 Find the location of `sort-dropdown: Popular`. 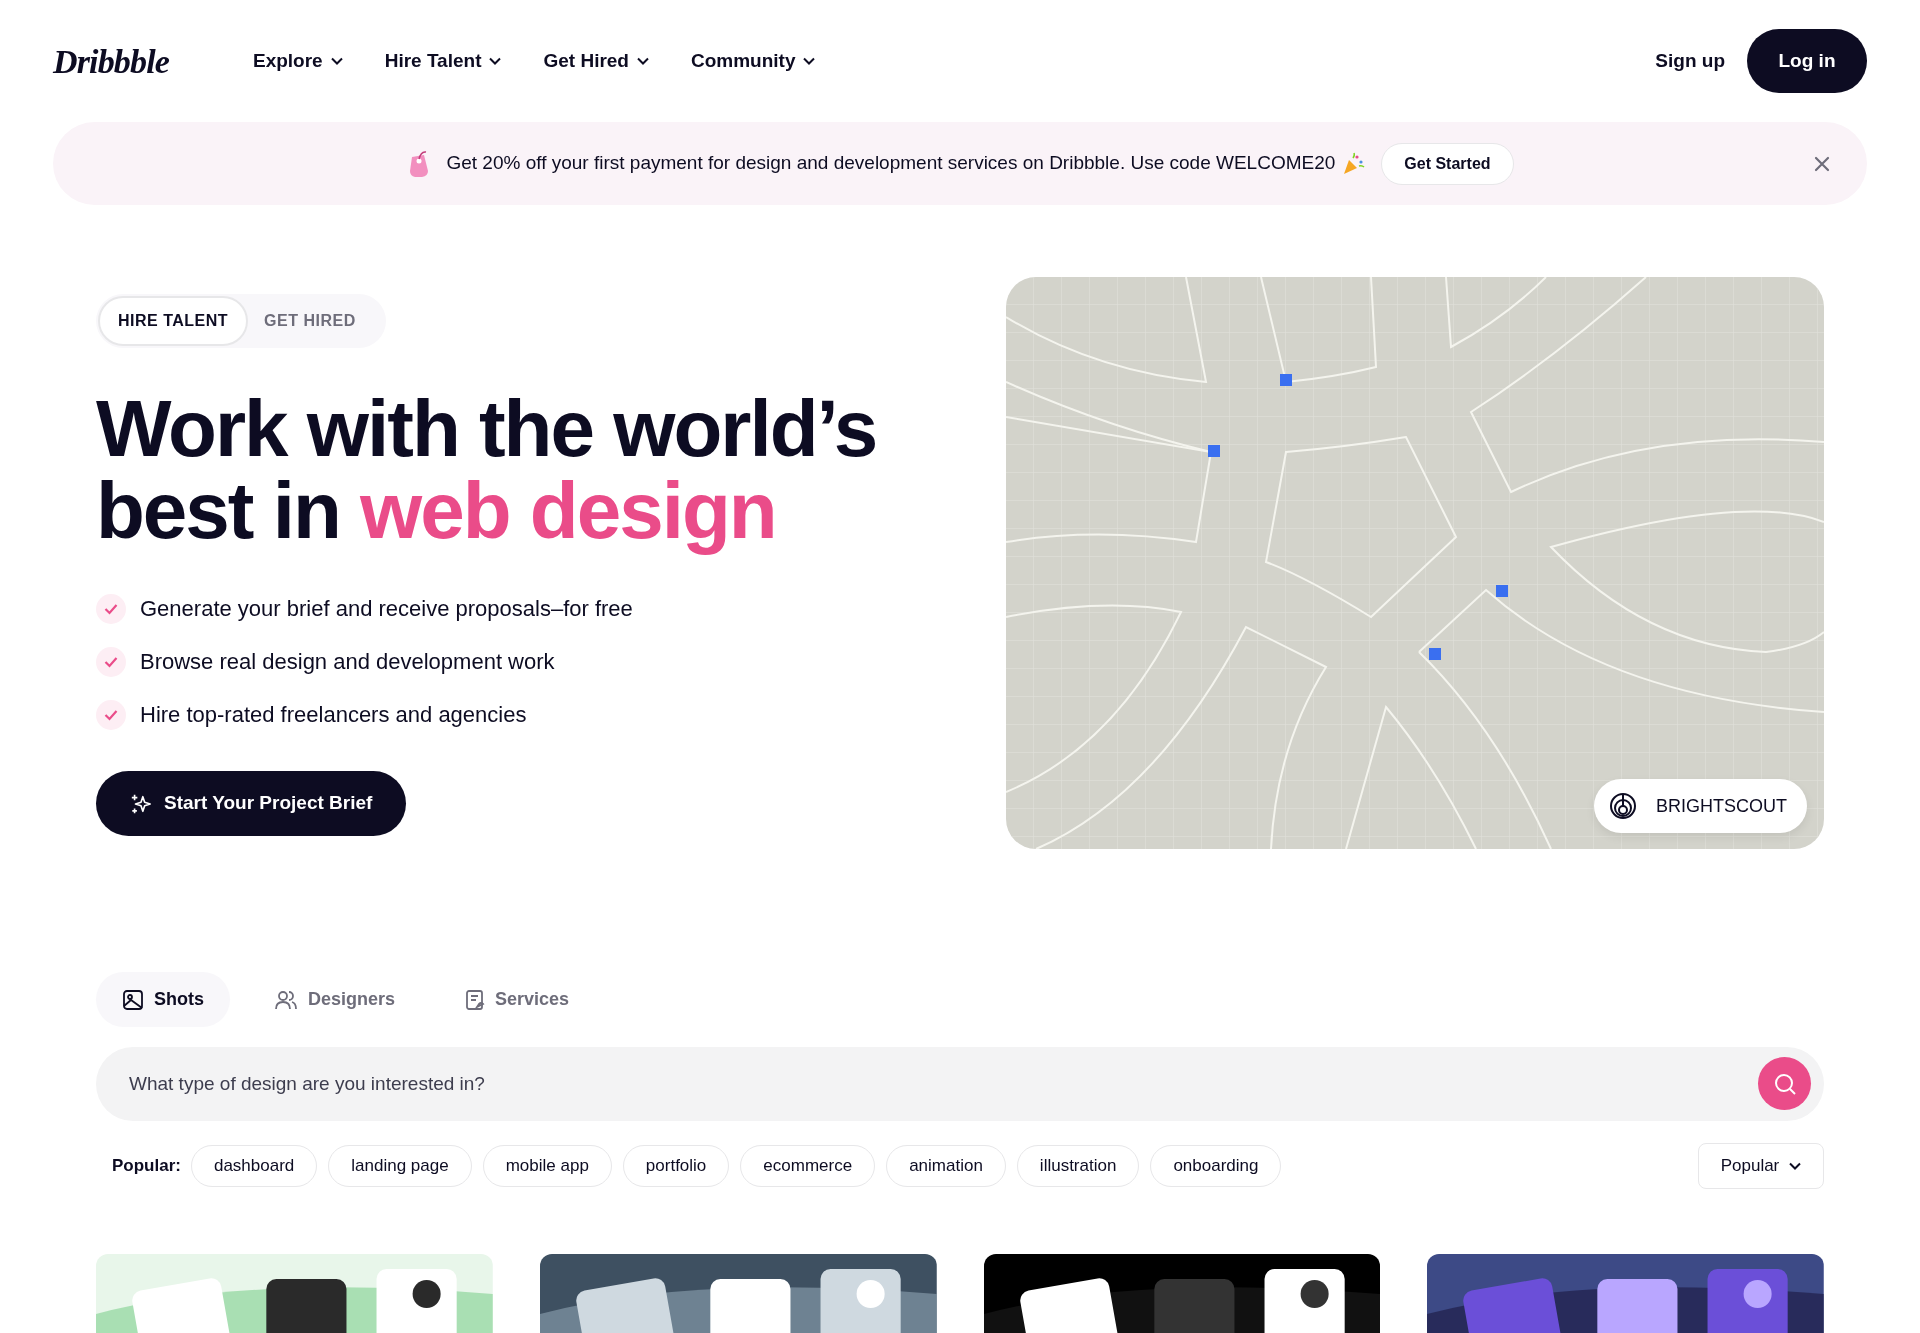

sort-dropdown: Popular is located at coordinates (1761, 1166).